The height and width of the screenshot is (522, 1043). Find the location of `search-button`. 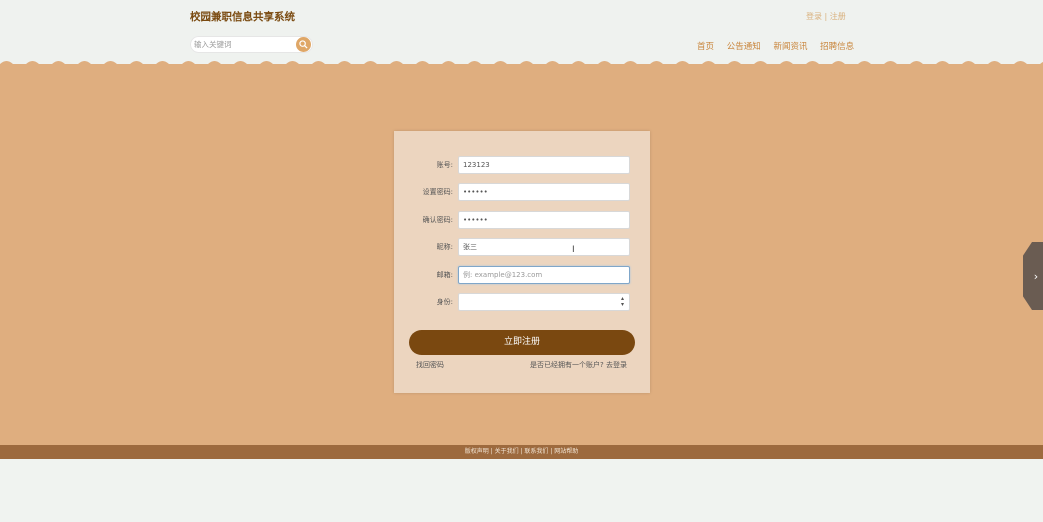

search-button is located at coordinates (303, 44).